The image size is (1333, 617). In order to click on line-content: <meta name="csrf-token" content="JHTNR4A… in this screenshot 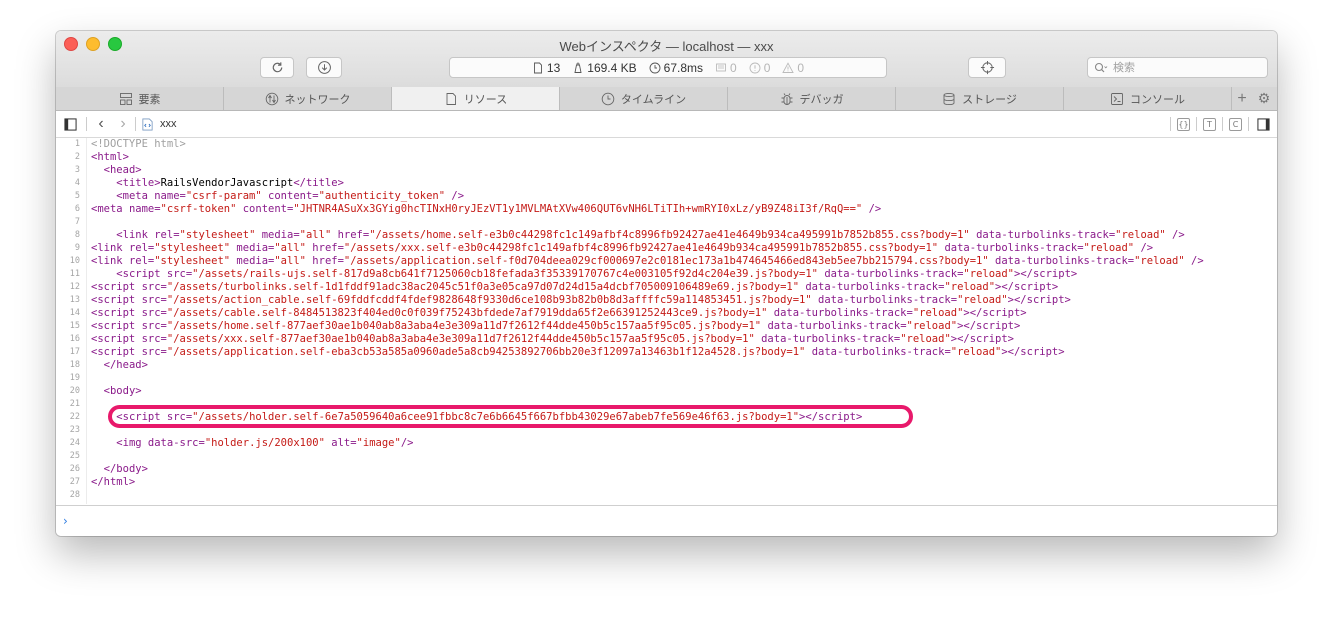, I will do `click(486, 209)`.